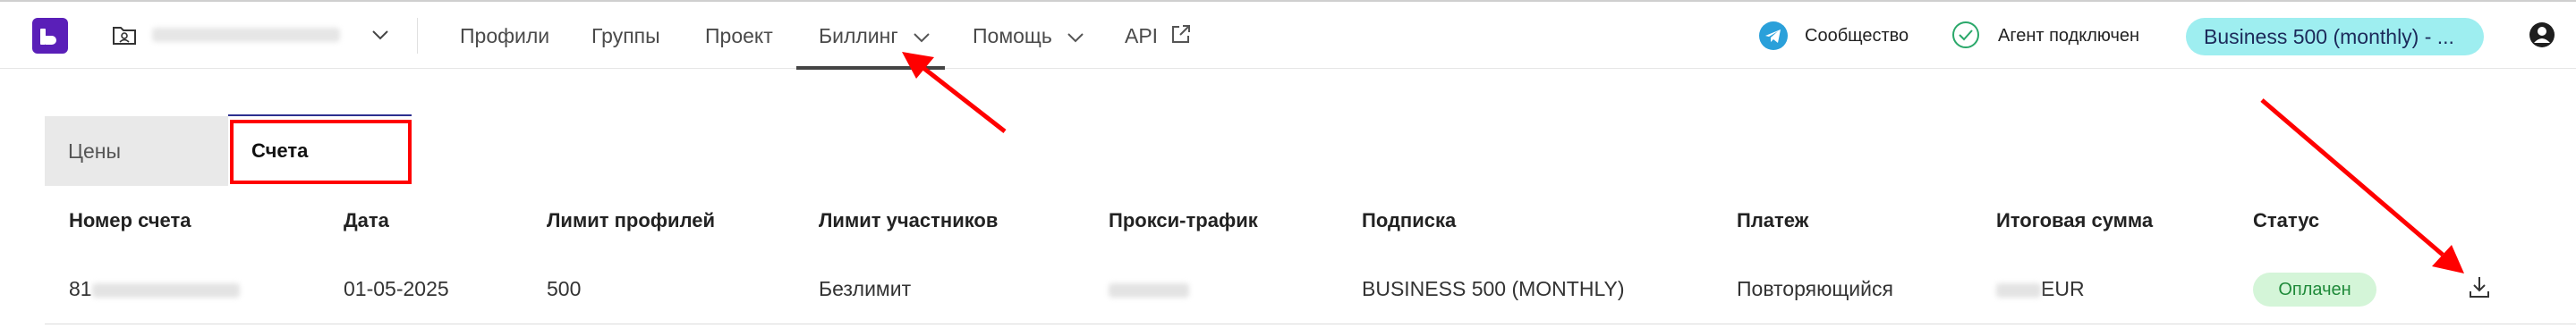 Image resolution: width=2576 pixels, height=328 pixels. I want to click on column-header-status: Статус, so click(2286, 220).